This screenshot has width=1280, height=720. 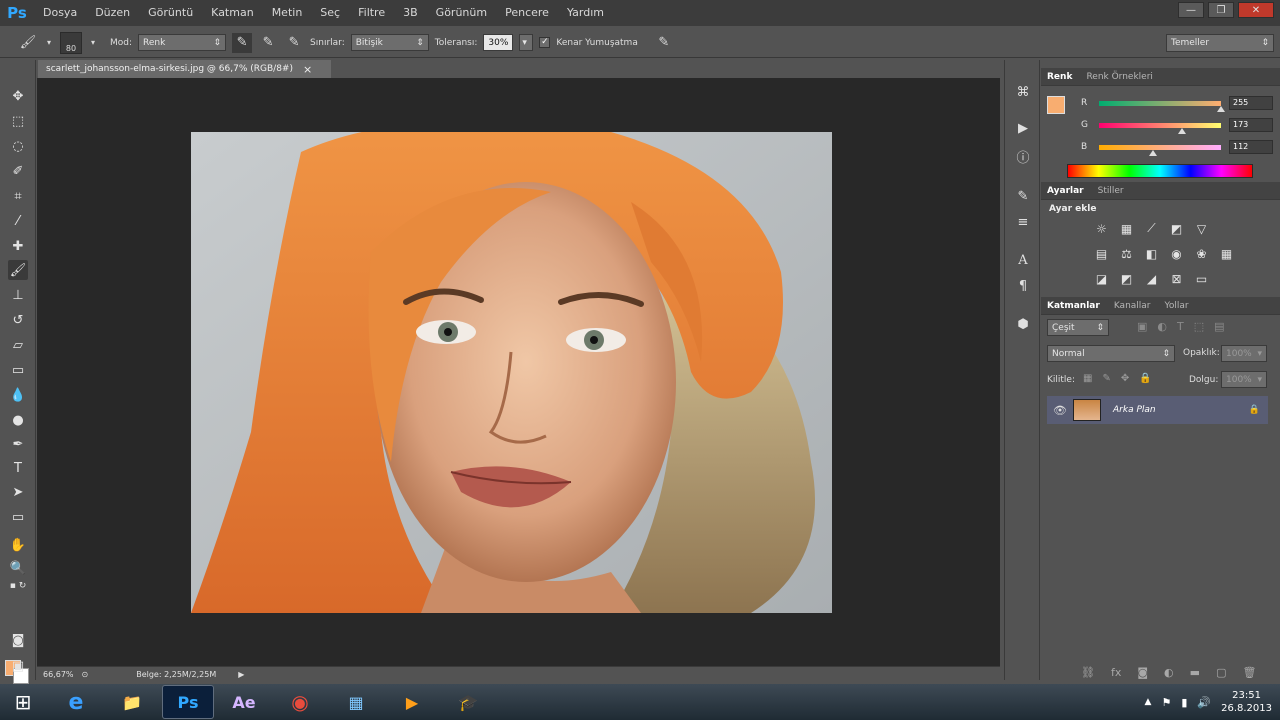 I want to click on tab-renk-ornekleri: Renk Örnekleri, so click(x=1119, y=77).